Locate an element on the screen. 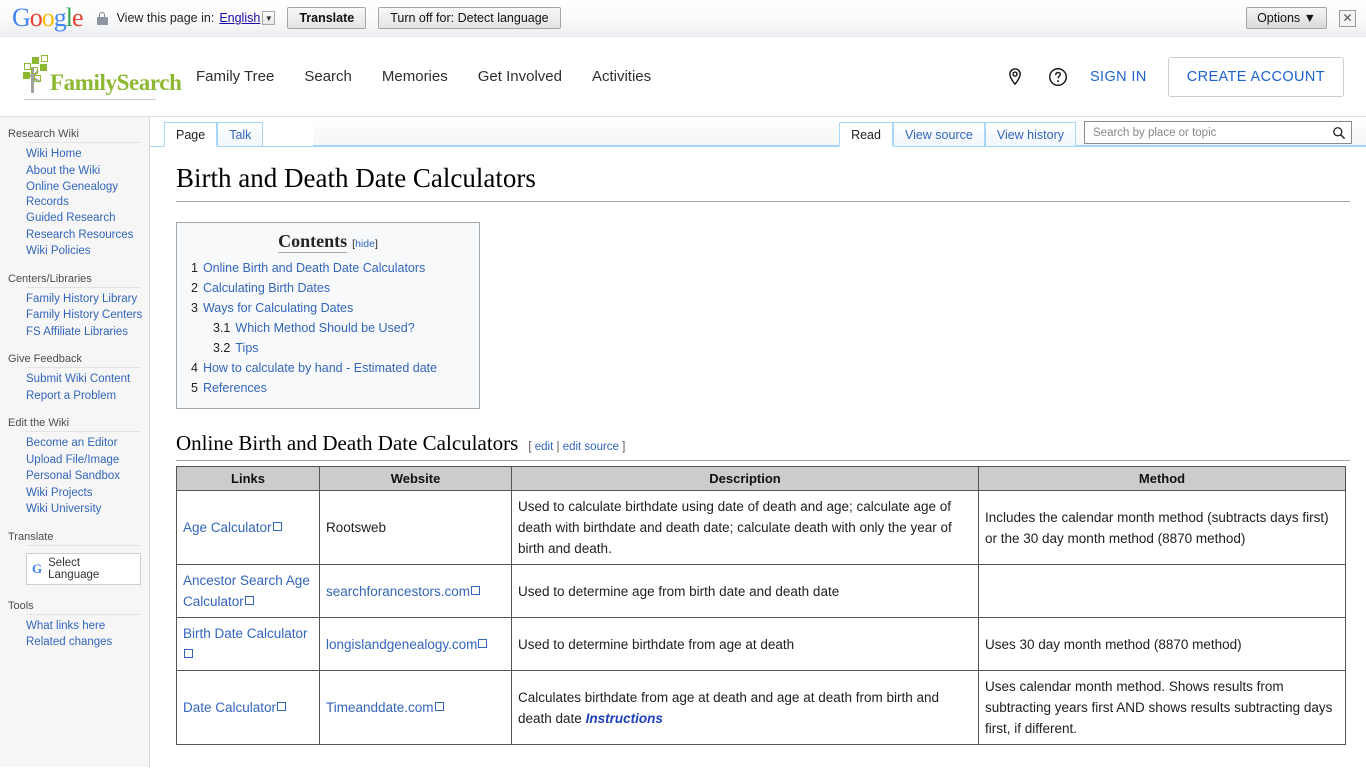 The image size is (1366, 768). wiki-search-box is located at coordinates (1218, 132).